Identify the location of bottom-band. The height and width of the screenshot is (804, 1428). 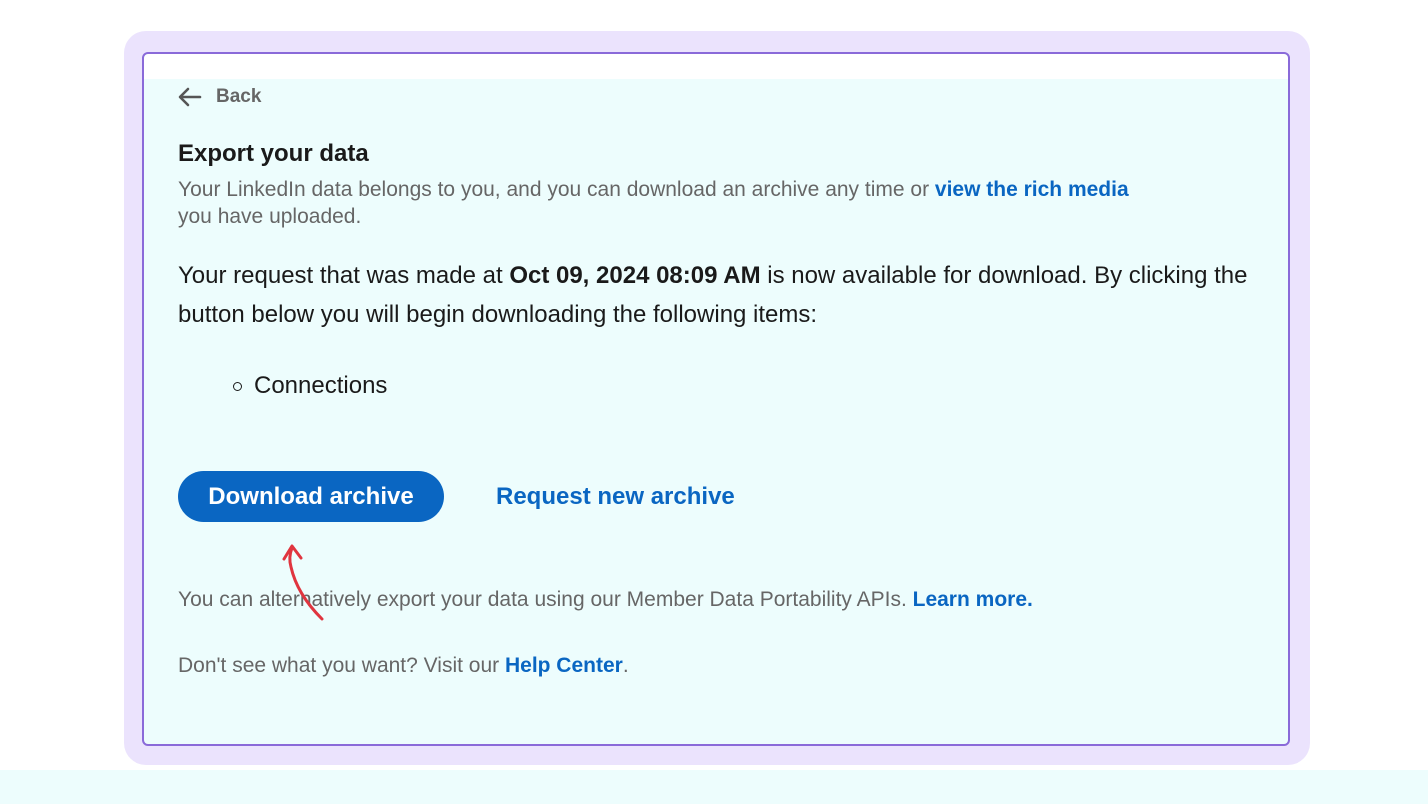
(714, 787).